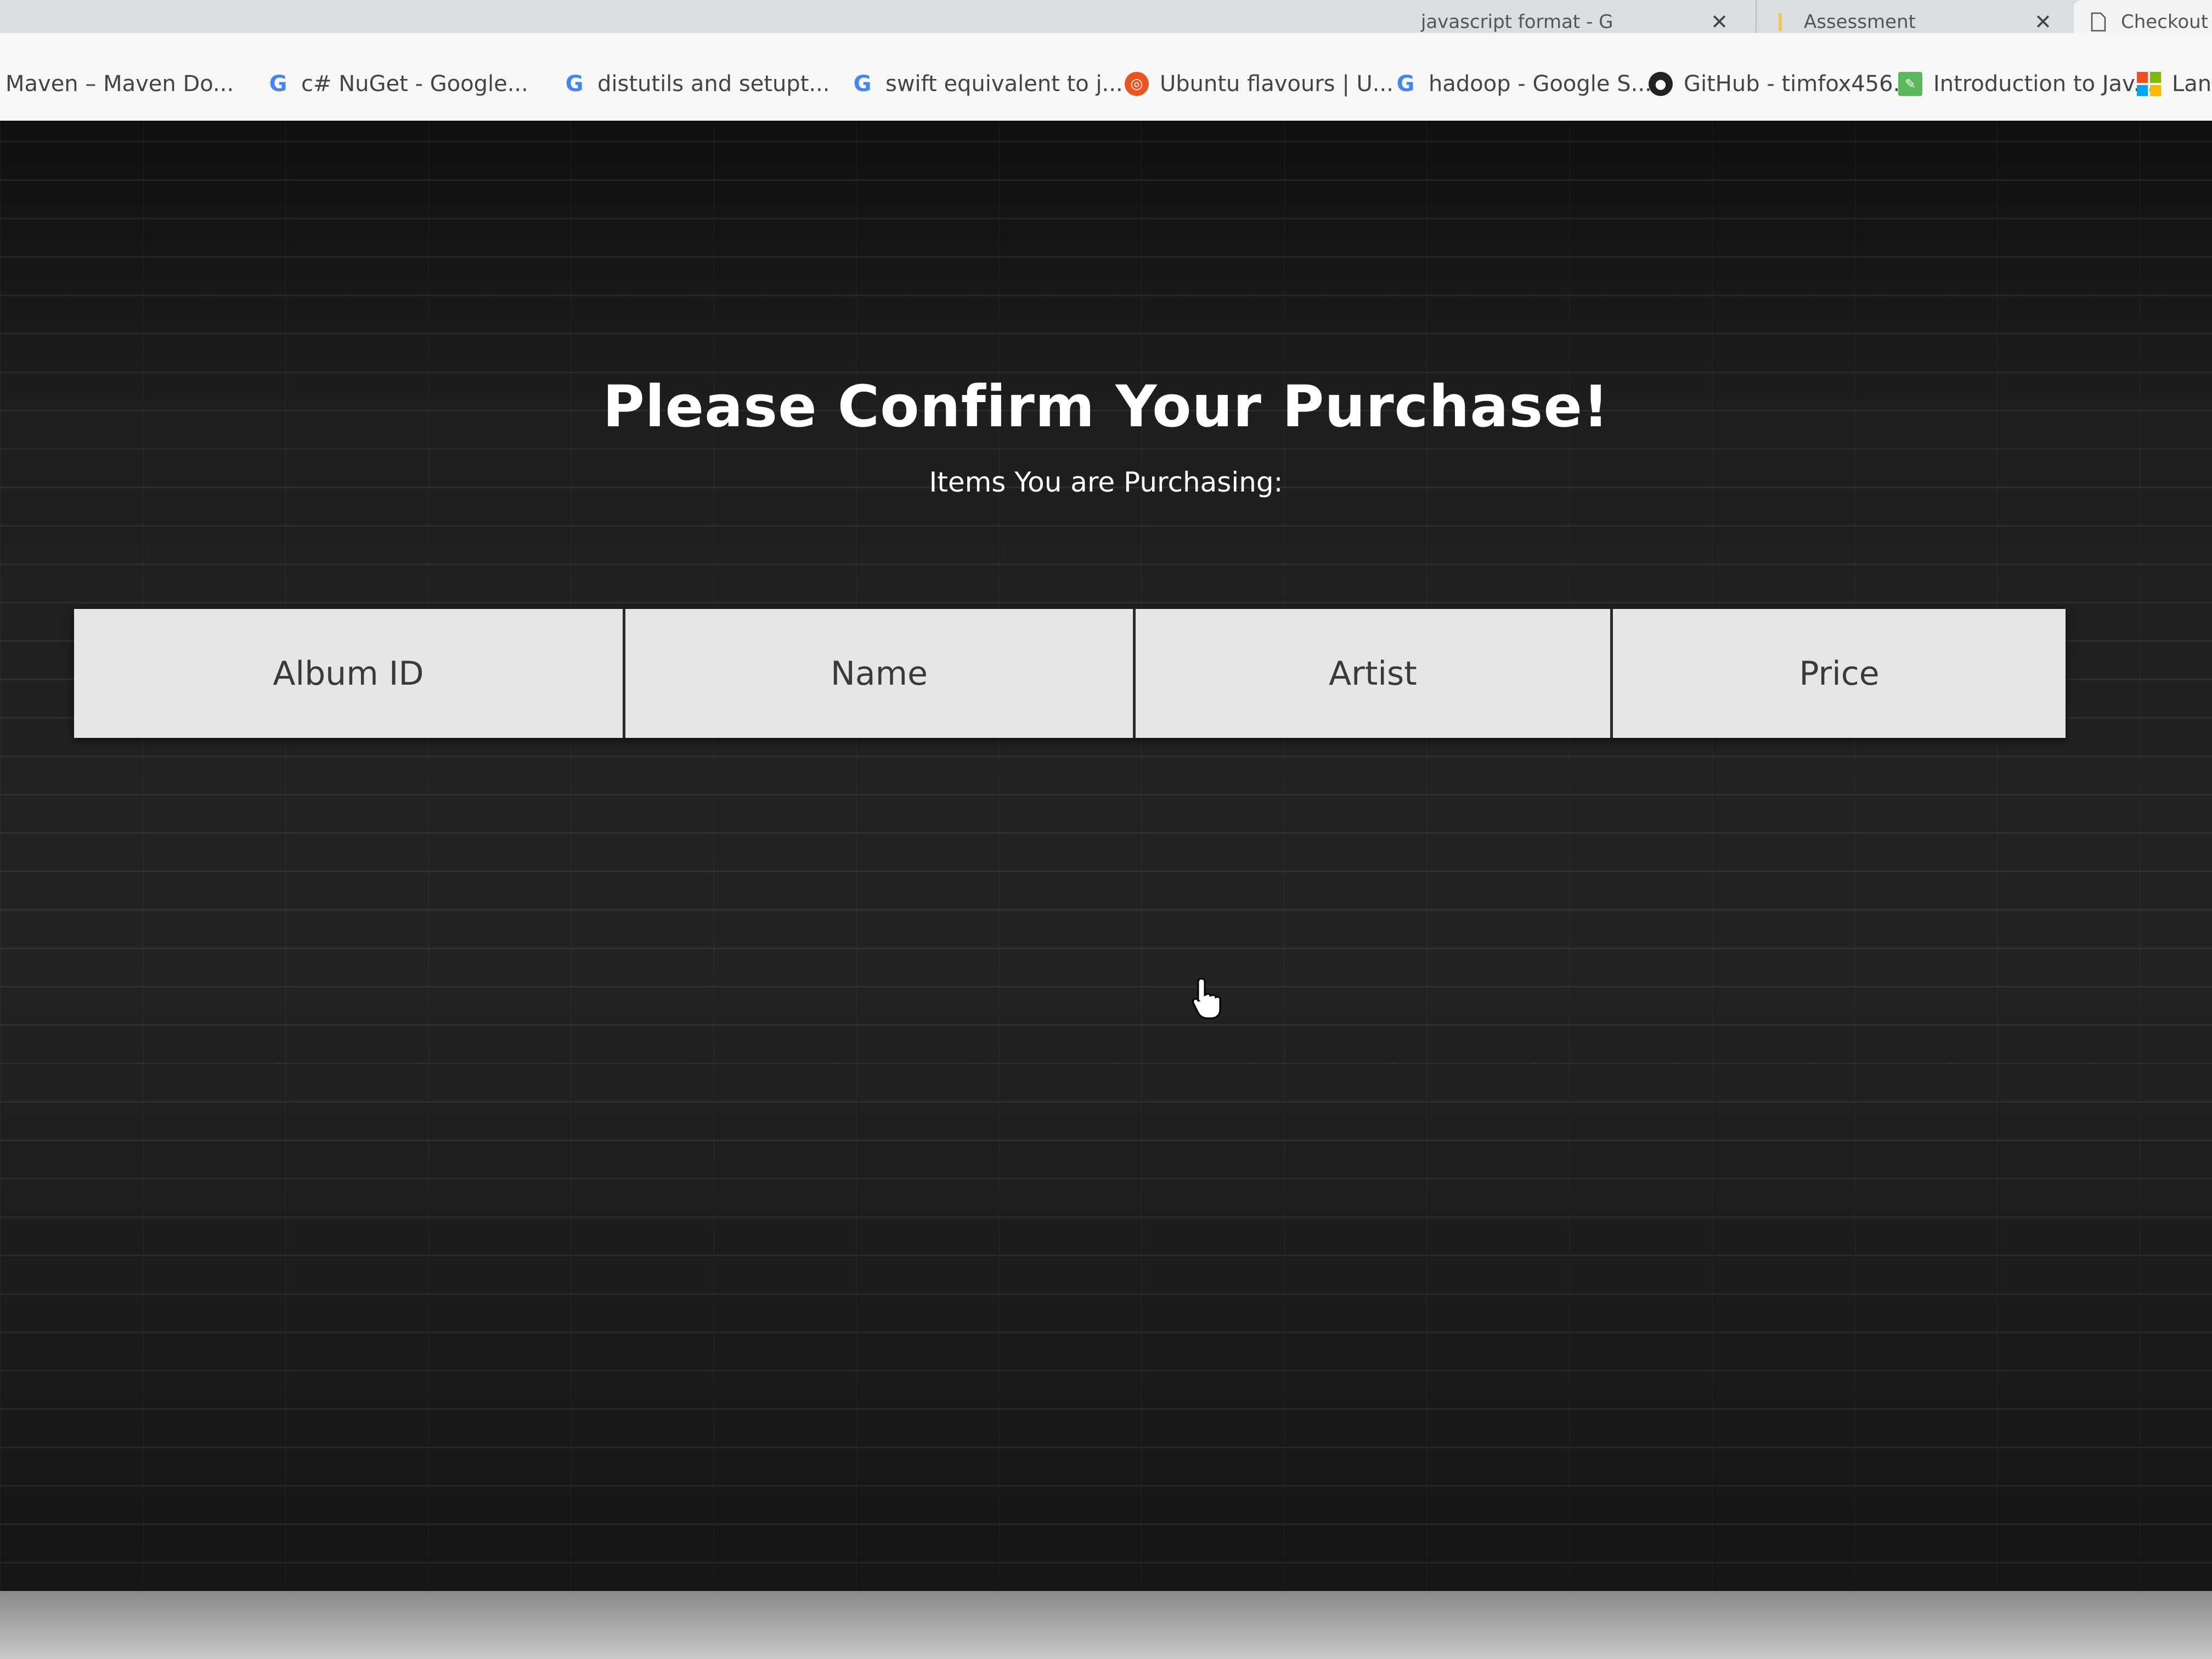 The image size is (2212, 1659). What do you see at coordinates (2149, 84) in the screenshot?
I see `microsoft-icon` at bounding box center [2149, 84].